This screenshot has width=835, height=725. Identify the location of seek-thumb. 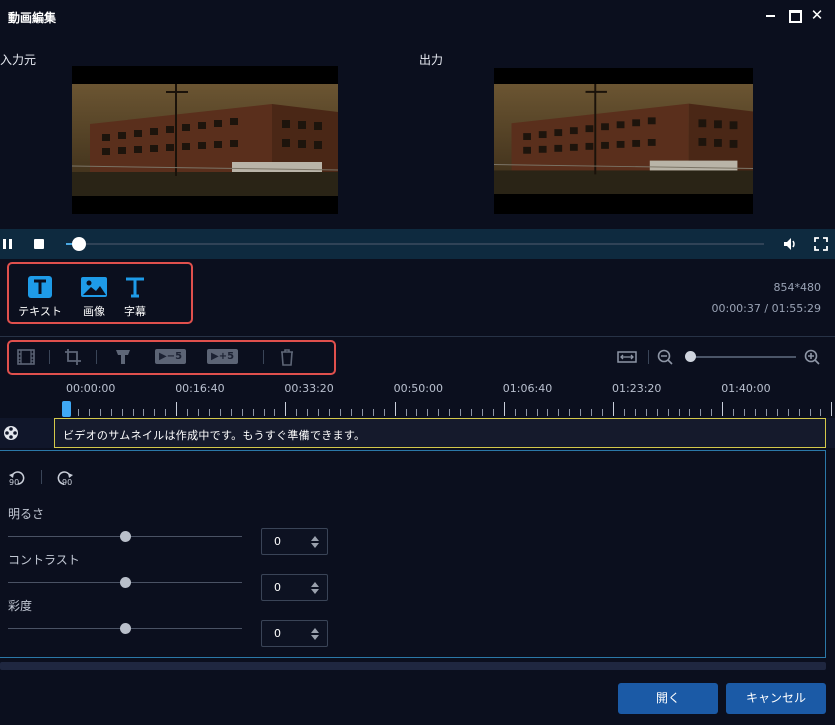
(79, 244).